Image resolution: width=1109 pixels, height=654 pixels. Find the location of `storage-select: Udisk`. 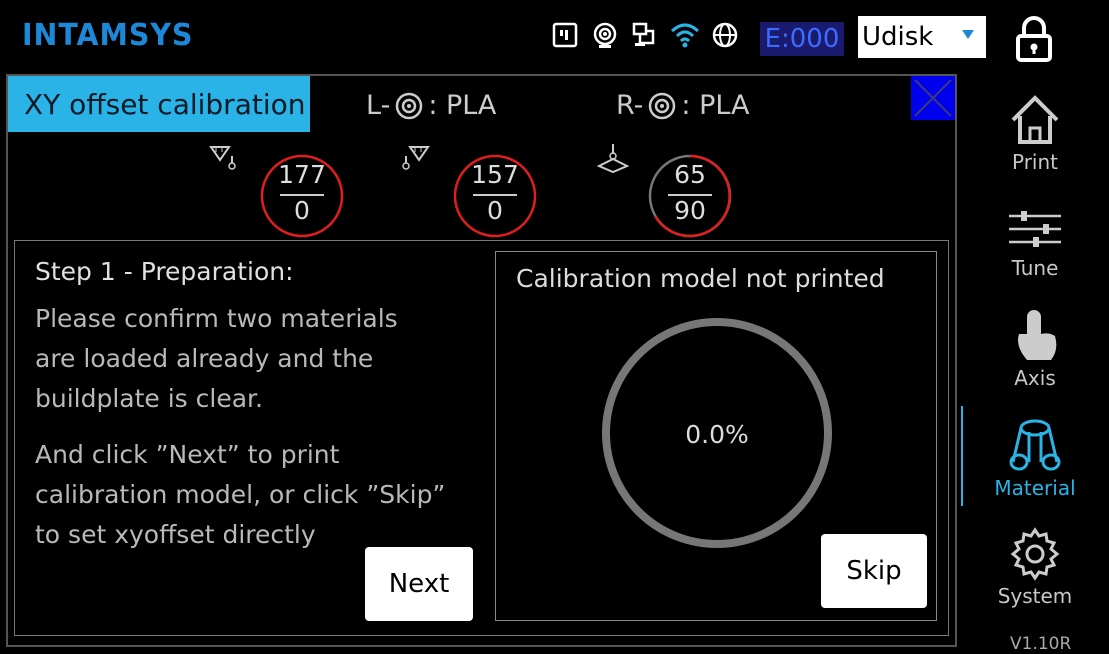

storage-select: Udisk is located at coordinates (922, 37).